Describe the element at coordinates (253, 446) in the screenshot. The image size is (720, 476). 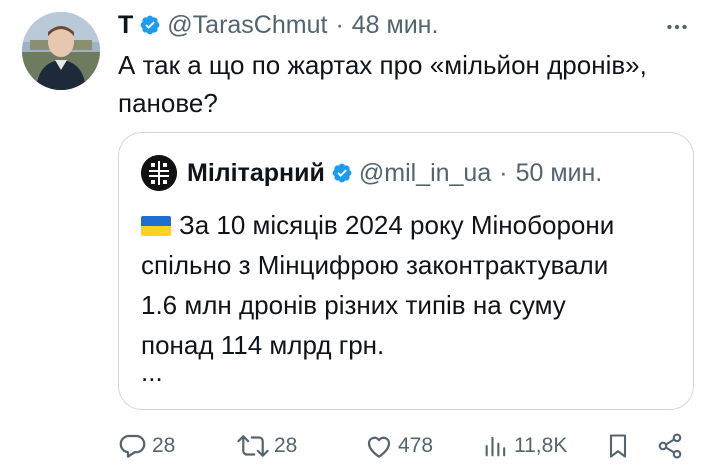
I see `retweet-icon` at that location.